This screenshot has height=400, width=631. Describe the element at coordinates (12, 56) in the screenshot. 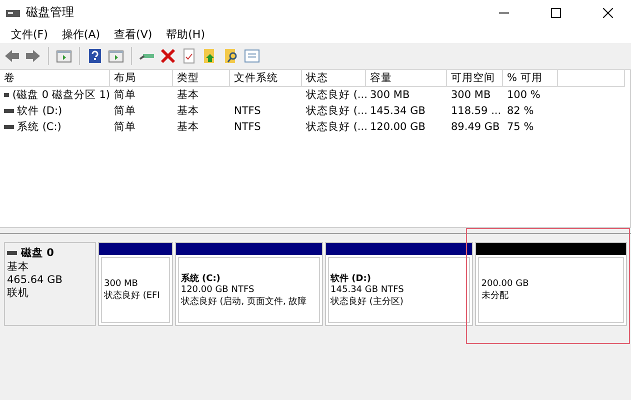

I see `back-arrow-icon` at that location.